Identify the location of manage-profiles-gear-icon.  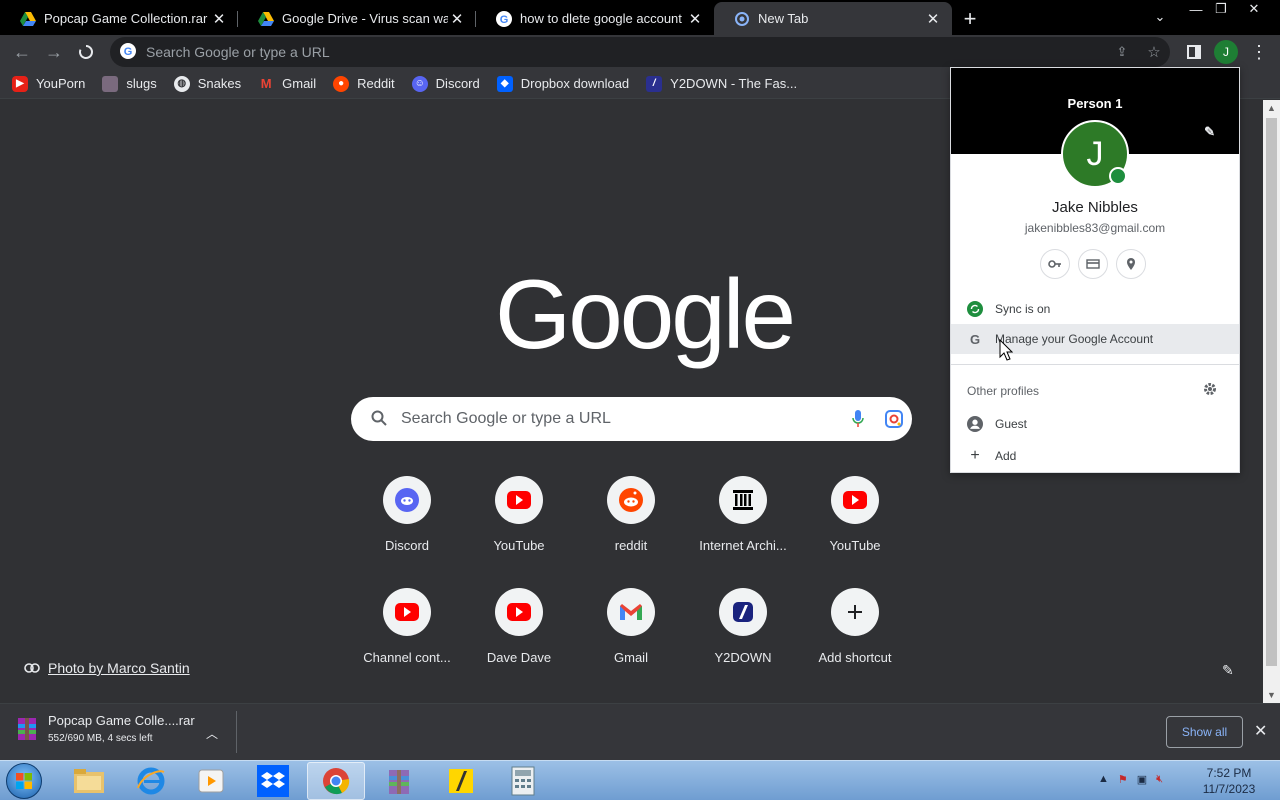
(1210, 390).